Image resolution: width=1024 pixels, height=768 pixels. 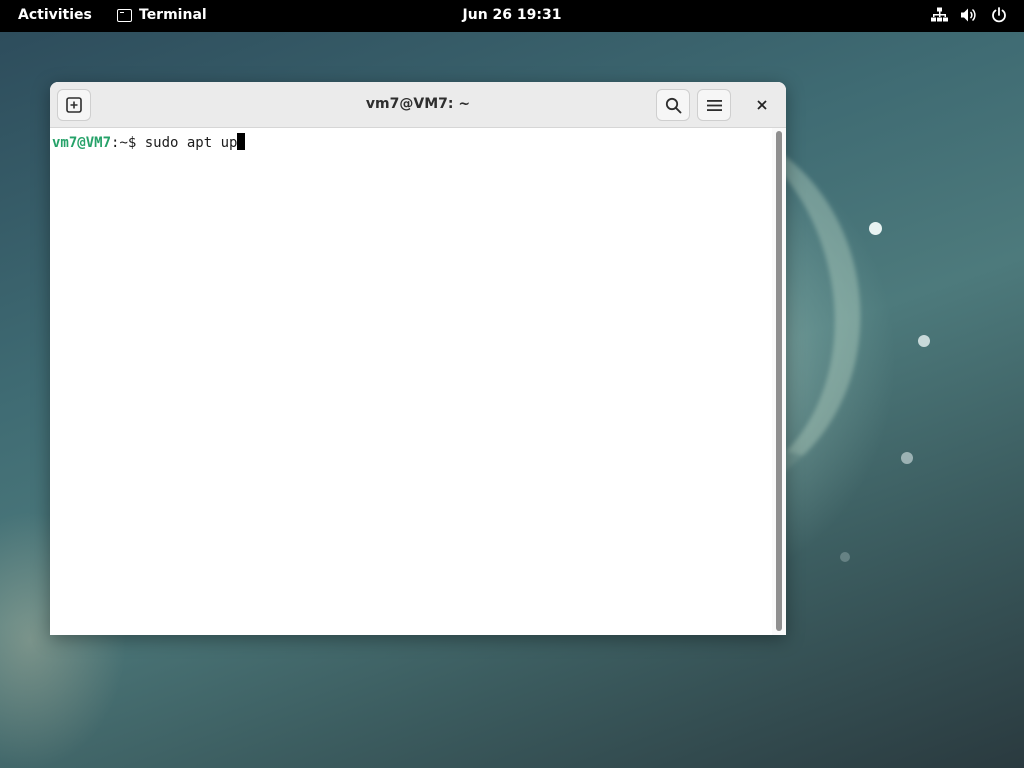 I want to click on volume-icon, so click(x=969, y=15).